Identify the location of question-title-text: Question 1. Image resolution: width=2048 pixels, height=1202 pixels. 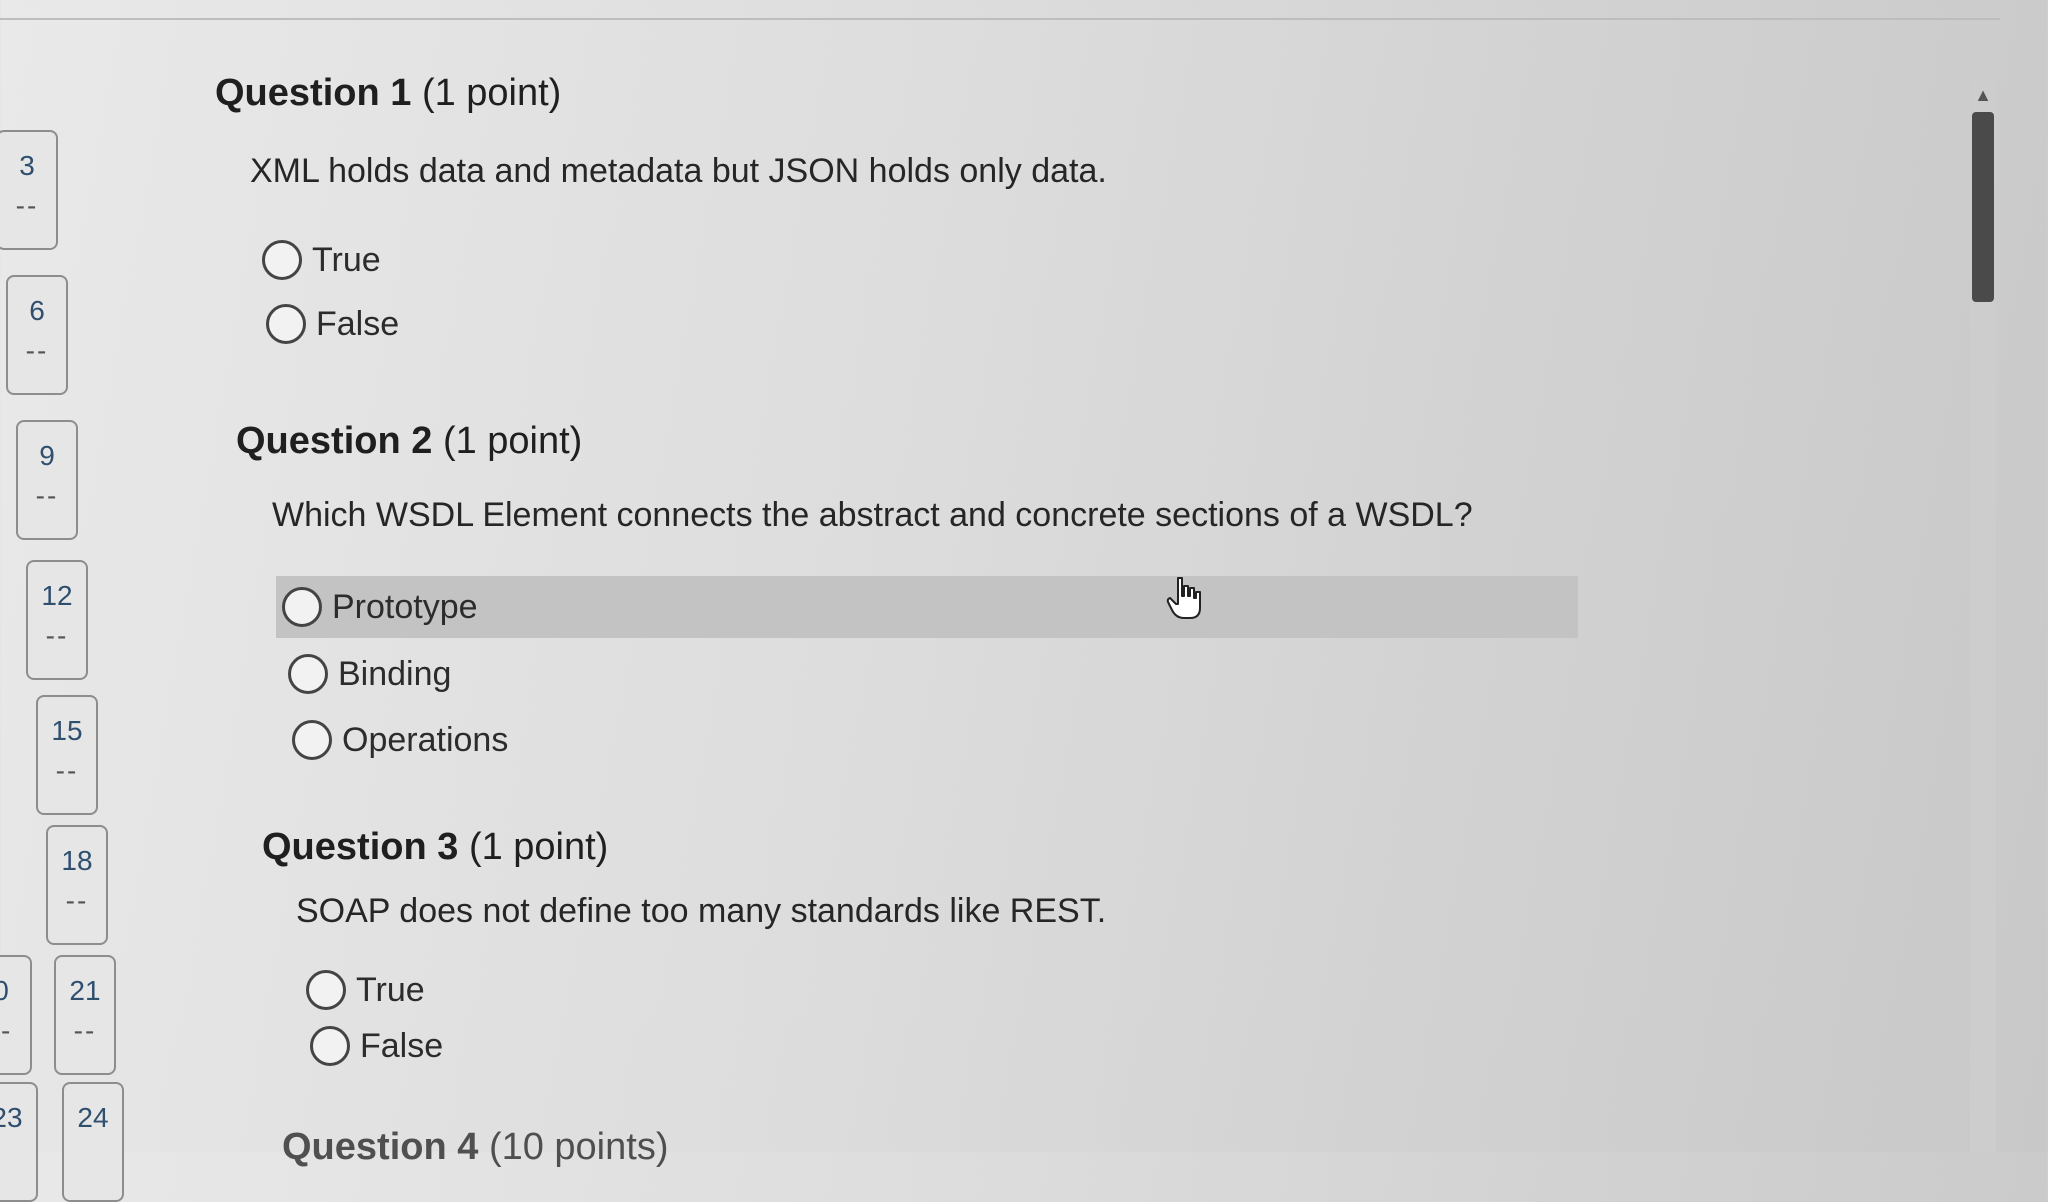
(313, 93).